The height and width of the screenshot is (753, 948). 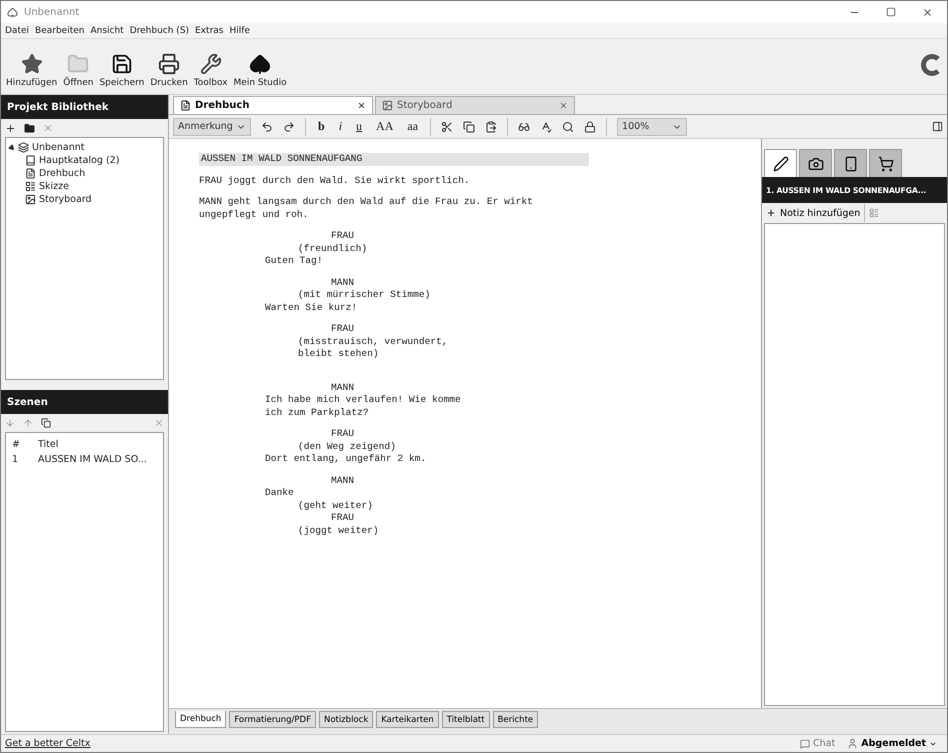 What do you see at coordinates (160, 31) in the screenshot?
I see `menu-item: Drehbuch (S)` at bounding box center [160, 31].